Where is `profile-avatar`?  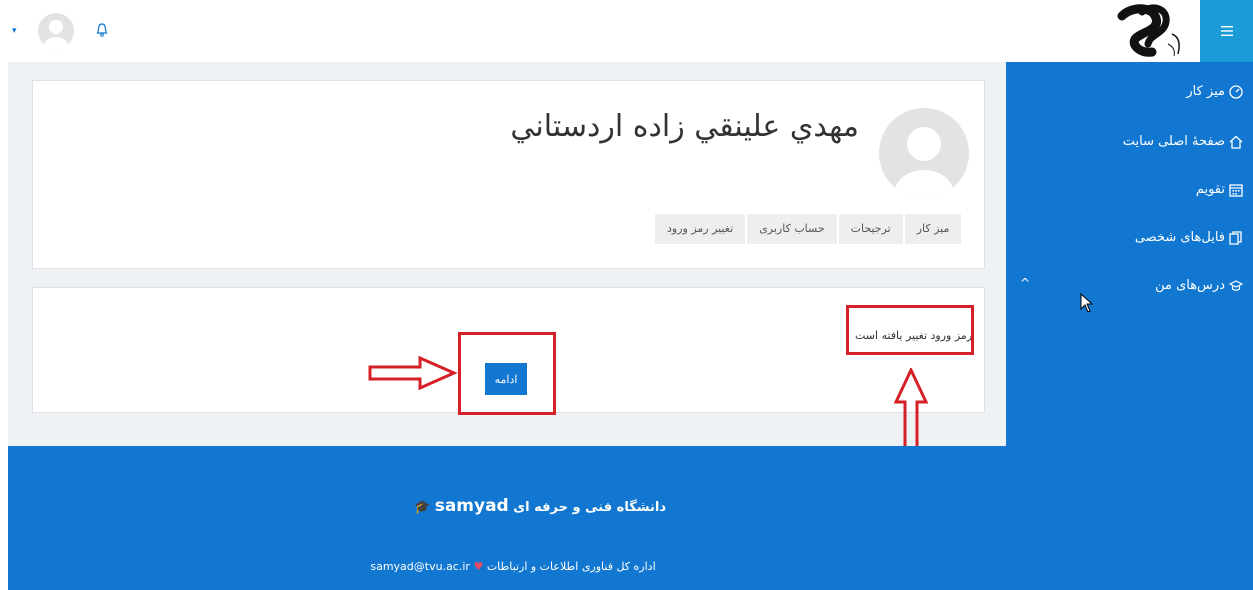 profile-avatar is located at coordinates (924, 153).